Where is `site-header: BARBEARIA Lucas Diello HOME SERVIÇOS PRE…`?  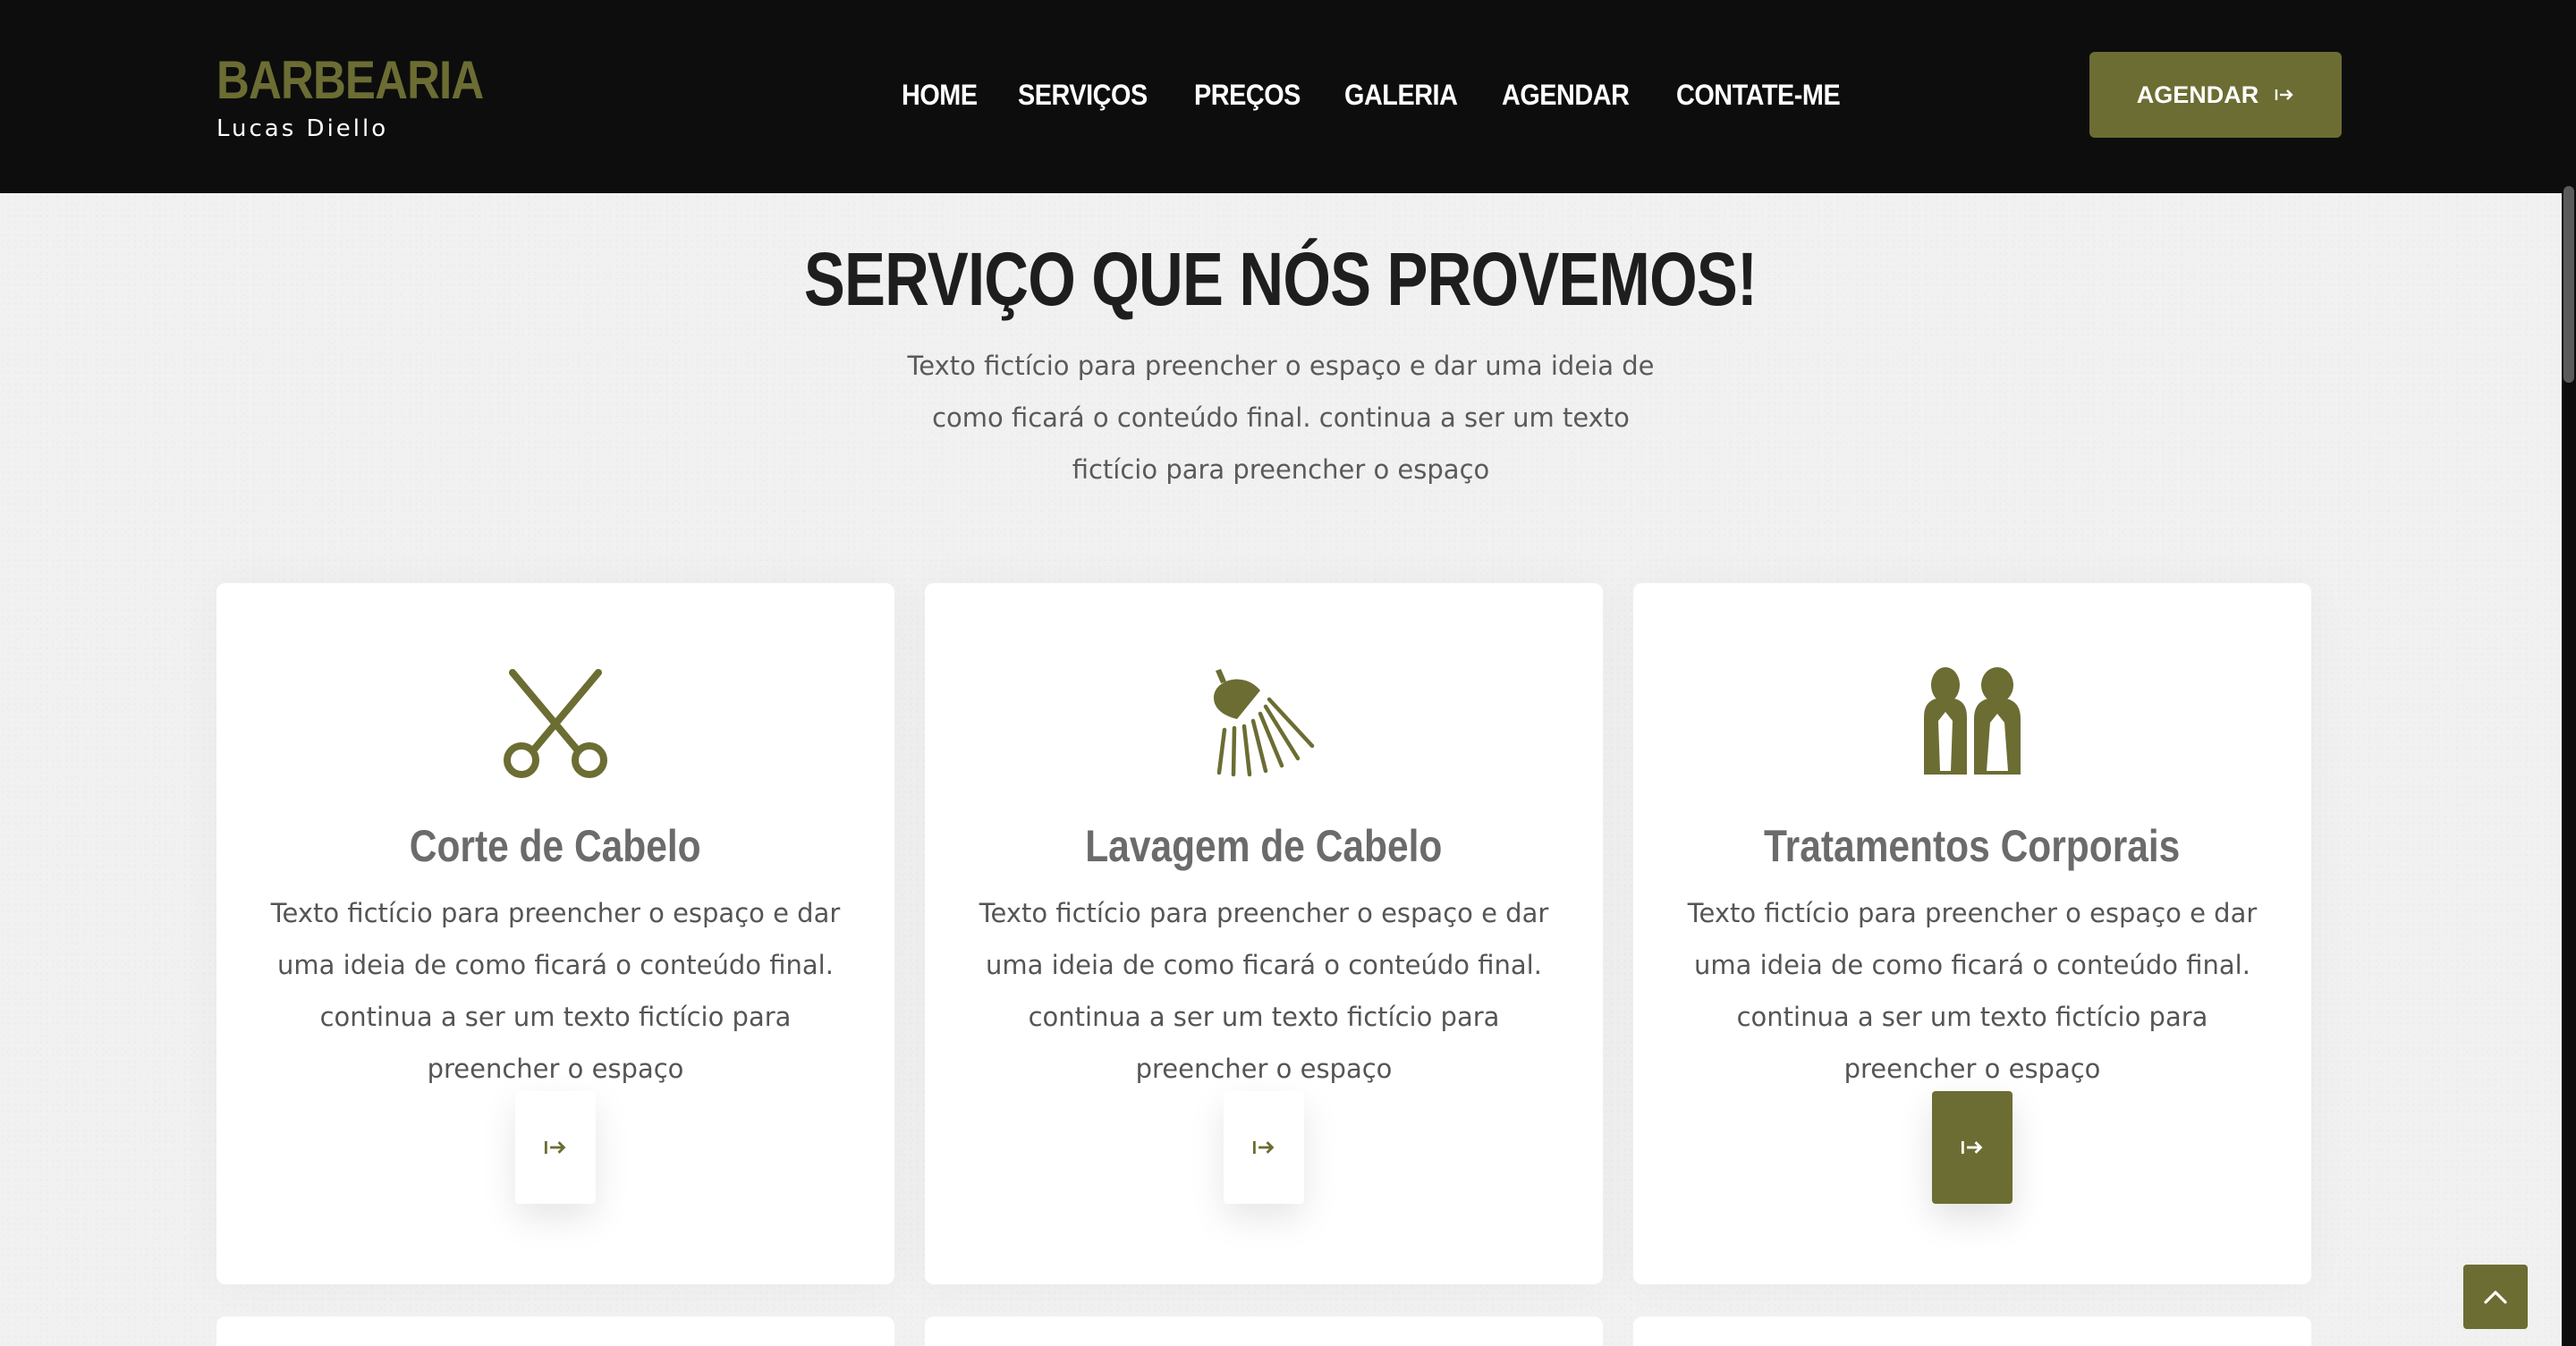 site-header: BARBEARIA Lucas Diello HOME SERVIÇOS PRE… is located at coordinates (1281, 96).